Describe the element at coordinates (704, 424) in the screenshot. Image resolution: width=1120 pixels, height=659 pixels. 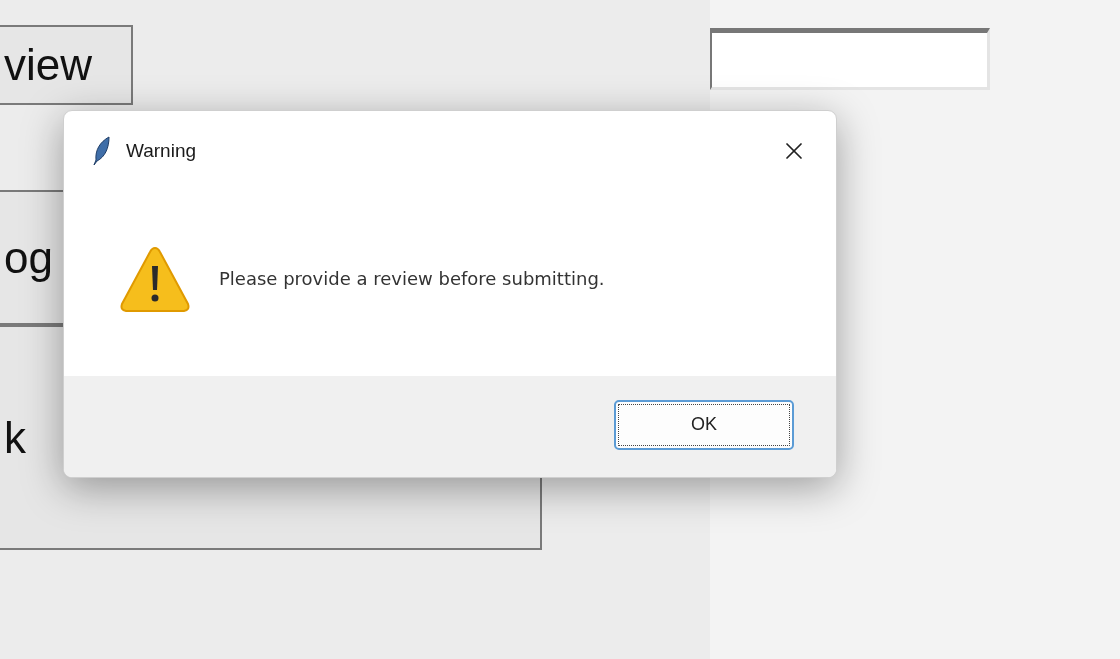
I see `ok-button: OK` at that location.